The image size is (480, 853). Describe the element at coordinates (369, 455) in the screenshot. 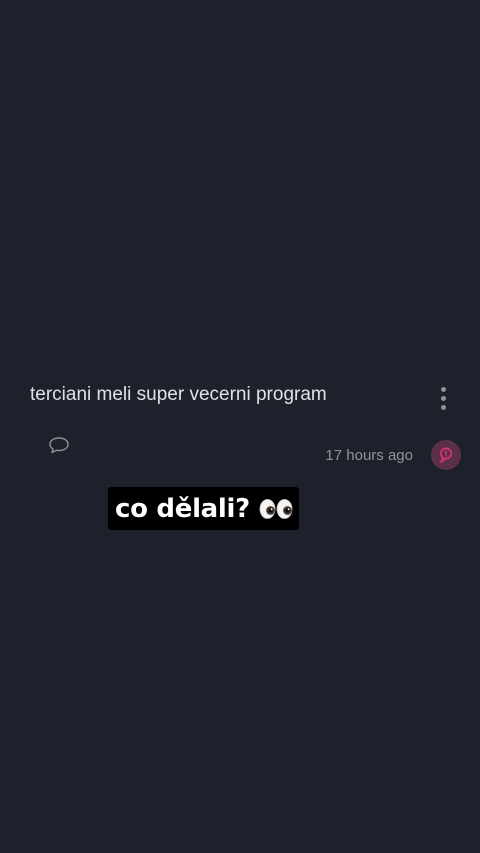

I see `post-timestamp: 17 hours ago` at that location.